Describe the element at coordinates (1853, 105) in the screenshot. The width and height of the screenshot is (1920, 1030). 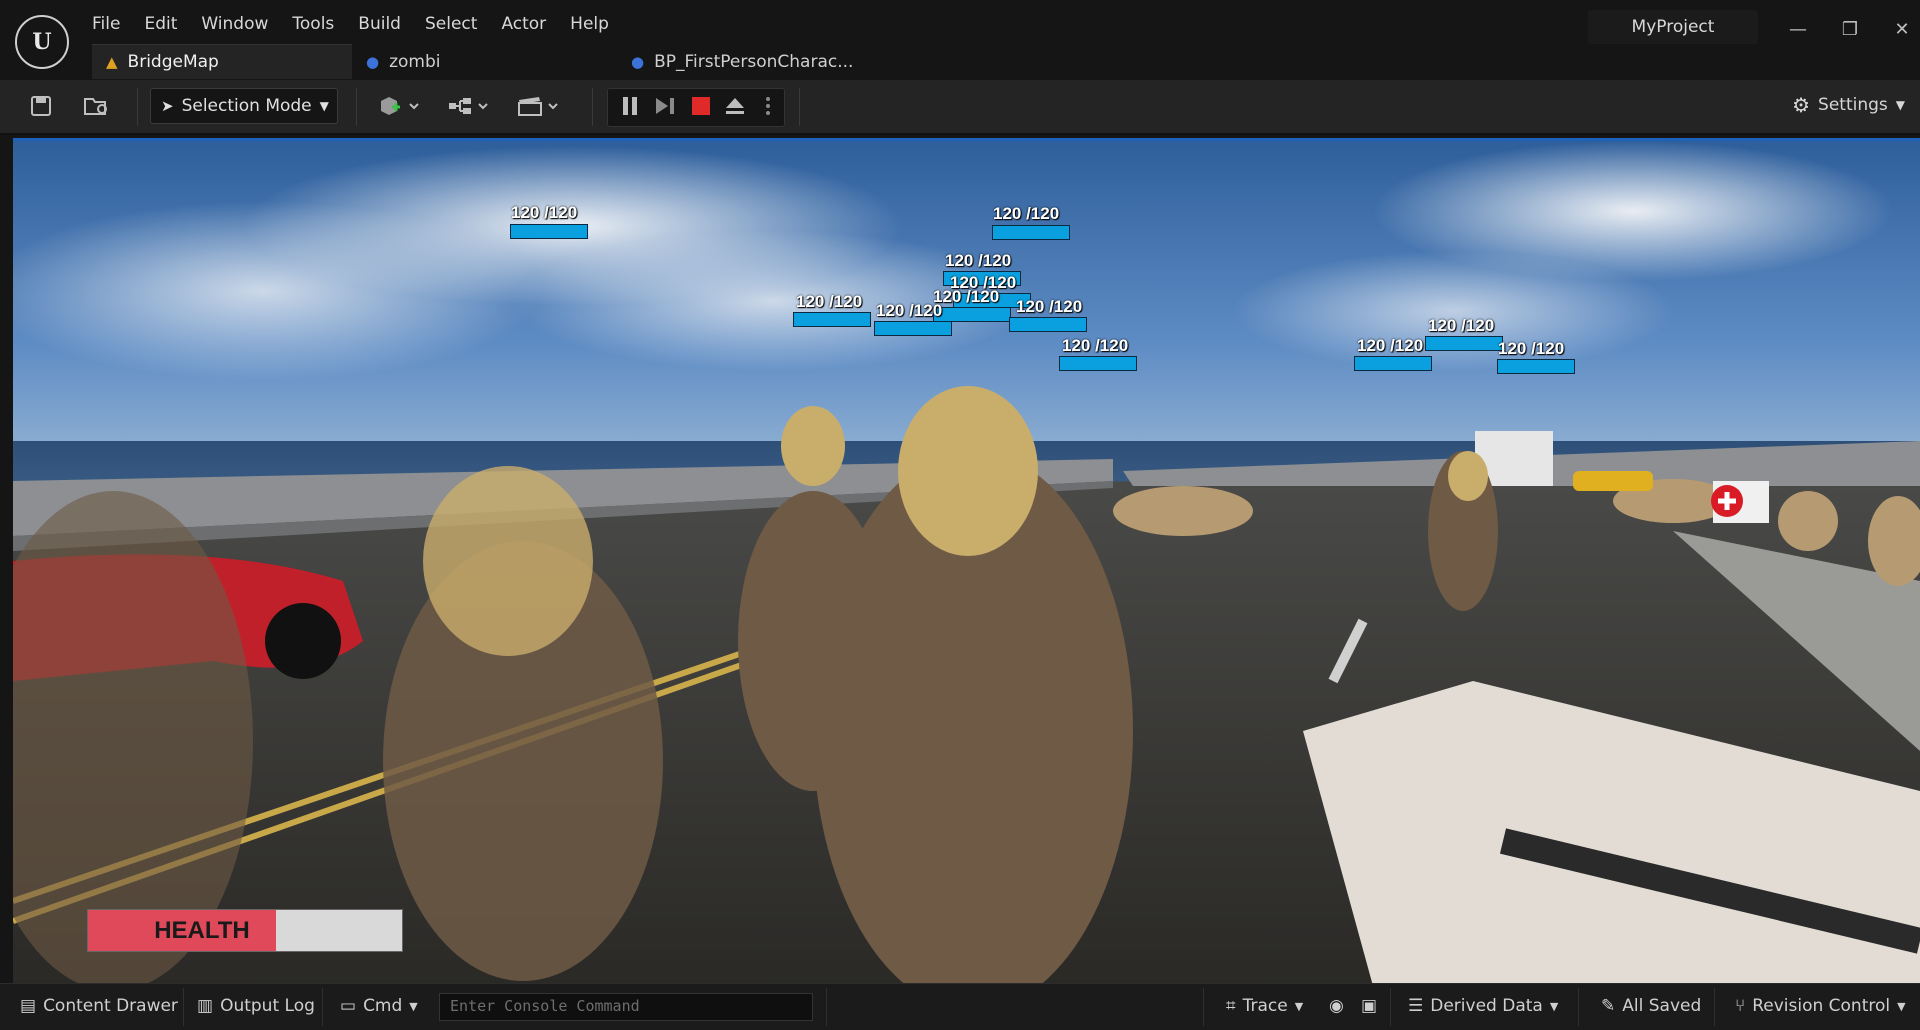
I see `settings-label: Settings` at that location.